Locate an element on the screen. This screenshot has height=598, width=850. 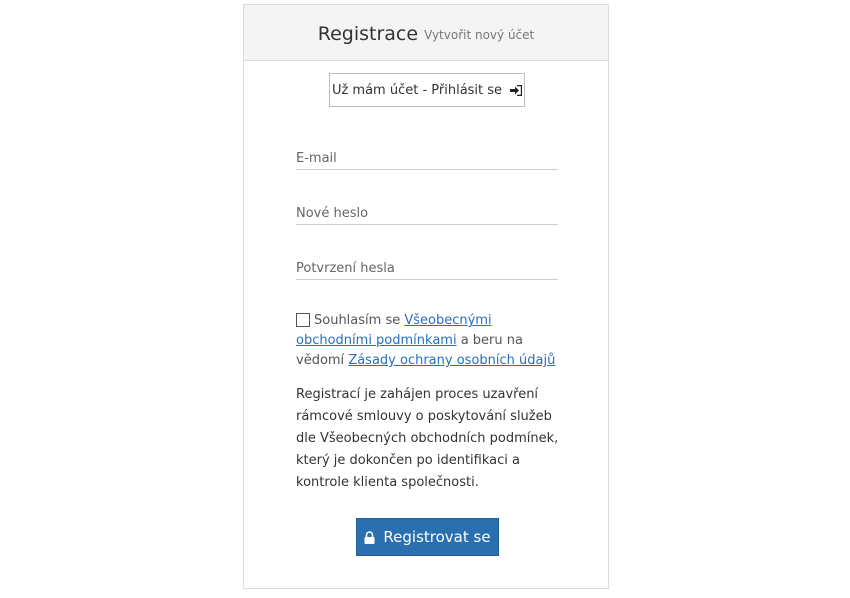
panel-header: Registrace Vytvořit nový účet is located at coordinates (426, 33).